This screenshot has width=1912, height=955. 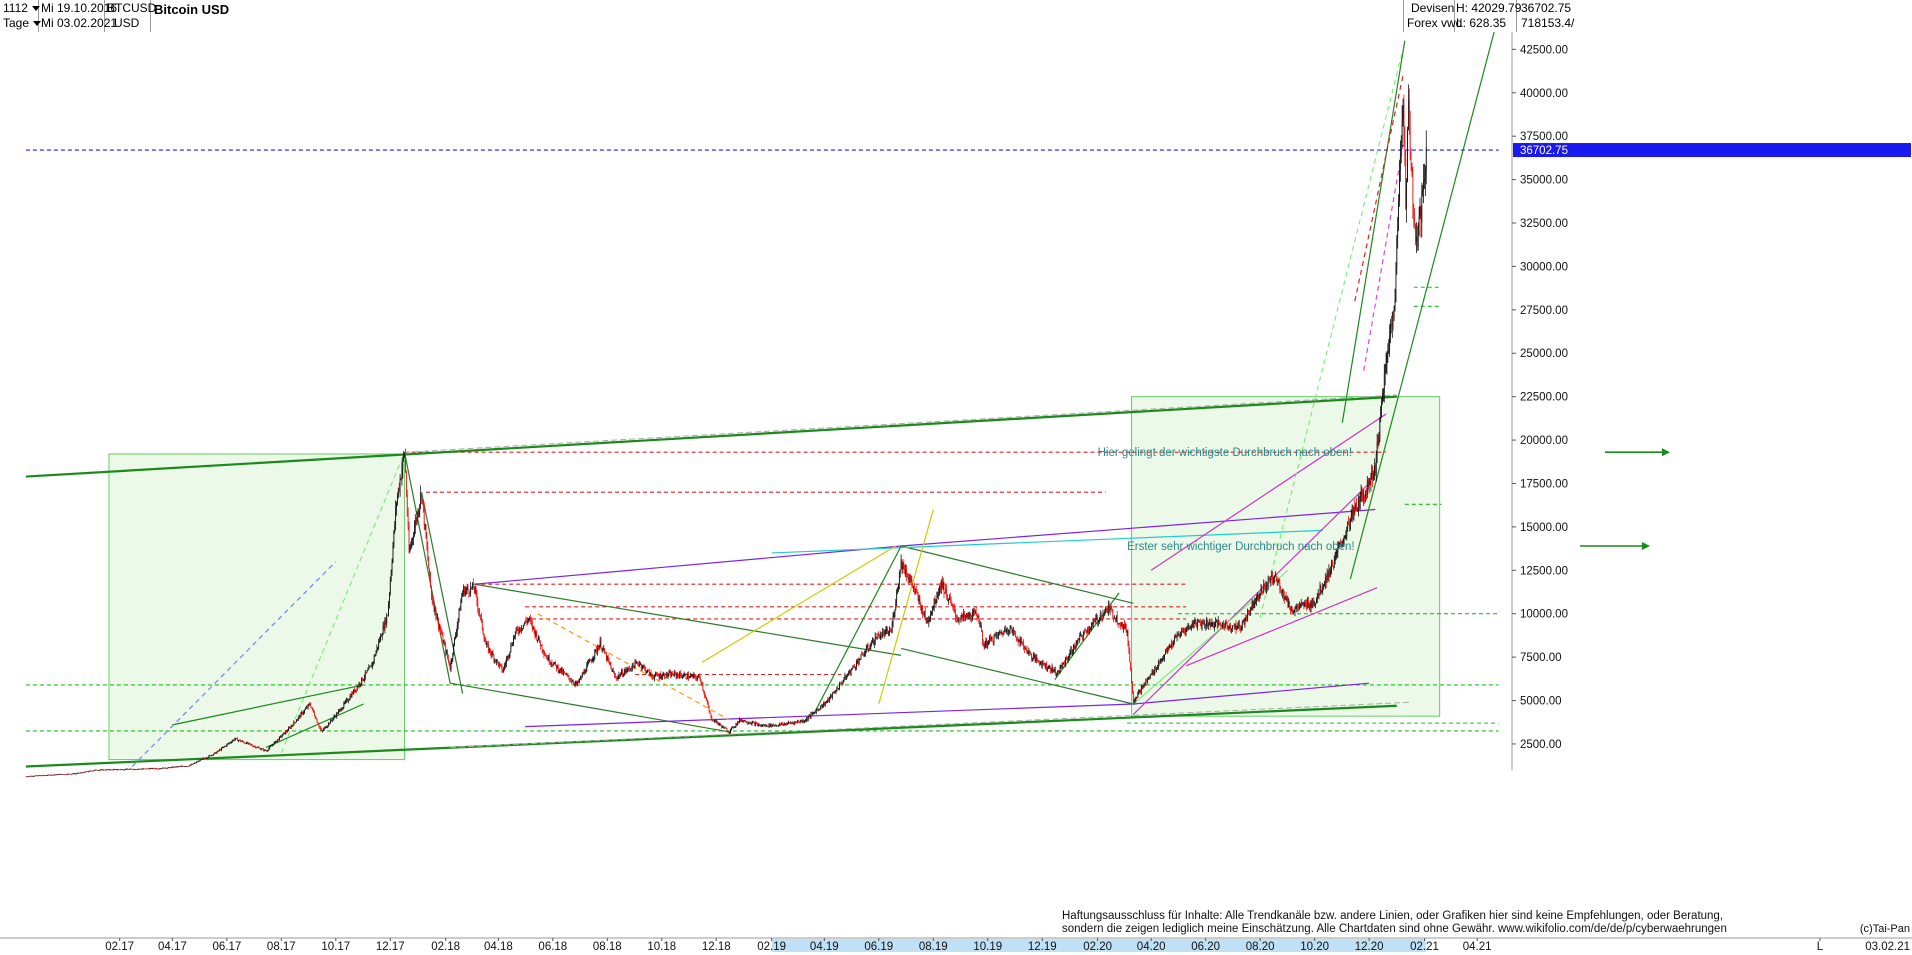 I want to click on bars-count-box: 1112 Tage, so click(x=21, y=16).